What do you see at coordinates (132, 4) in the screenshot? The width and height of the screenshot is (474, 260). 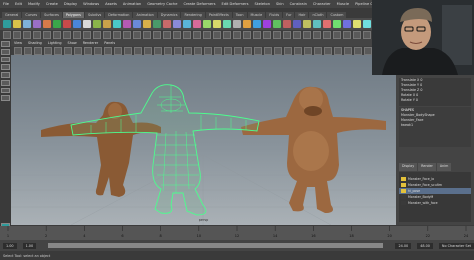 I see `menu-item: Animation` at bounding box center [132, 4].